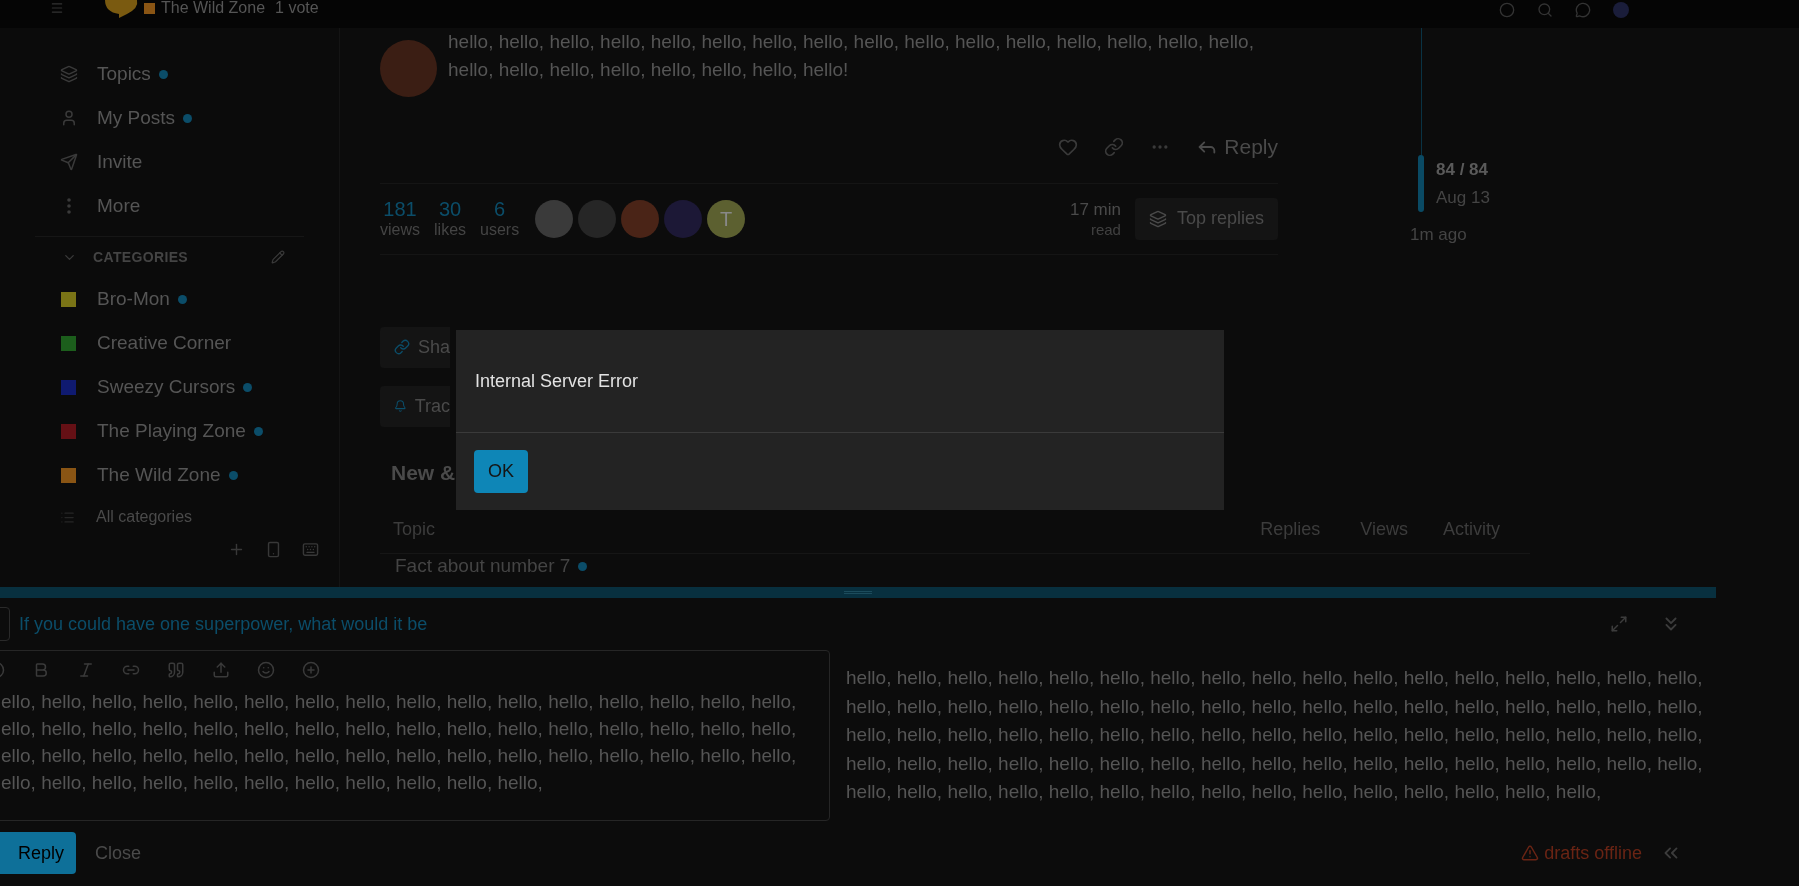 The width and height of the screenshot is (1799, 886). What do you see at coordinates (121, 9) in the screenshot?
I see `logo-icon` at bounding box center [121, 9].